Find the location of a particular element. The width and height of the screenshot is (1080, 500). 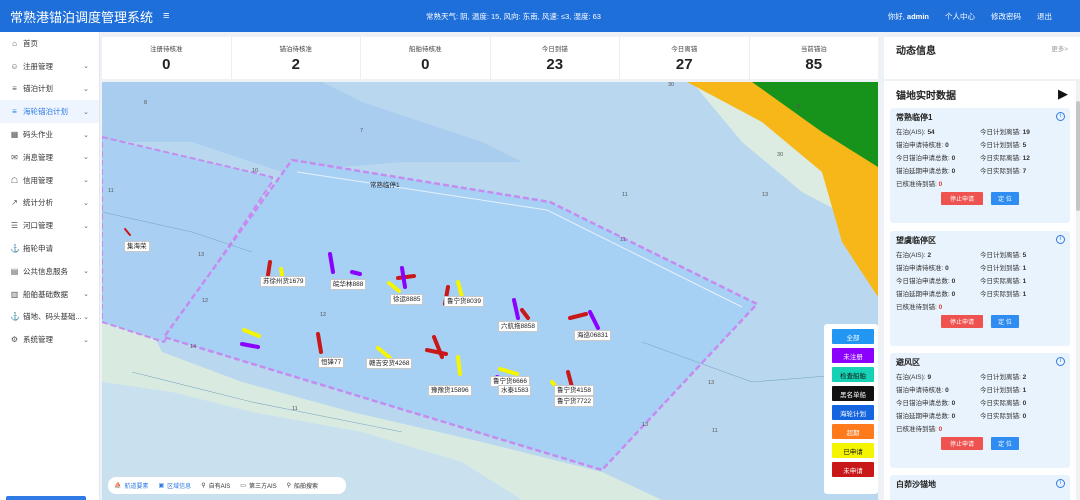

play-icon: ▶ is located at coordinates (1063, 94).